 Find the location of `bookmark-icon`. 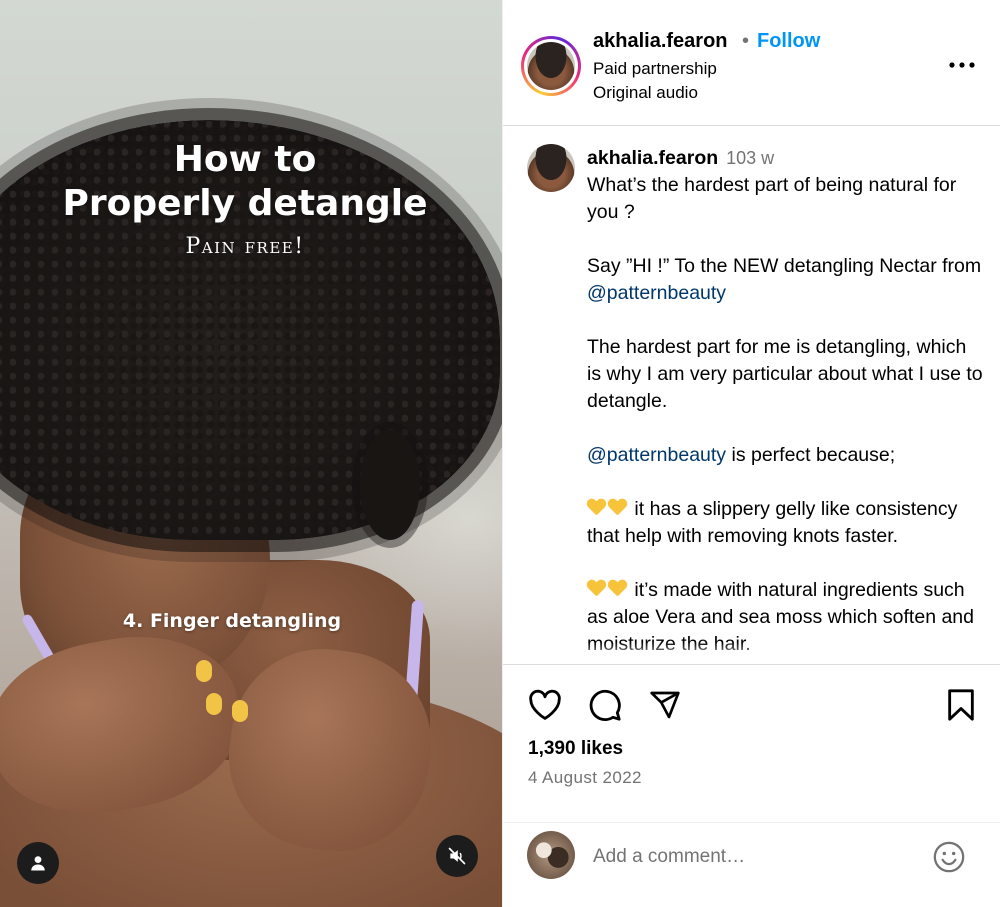

bookmark-icon is located at coordinates (961, 705).